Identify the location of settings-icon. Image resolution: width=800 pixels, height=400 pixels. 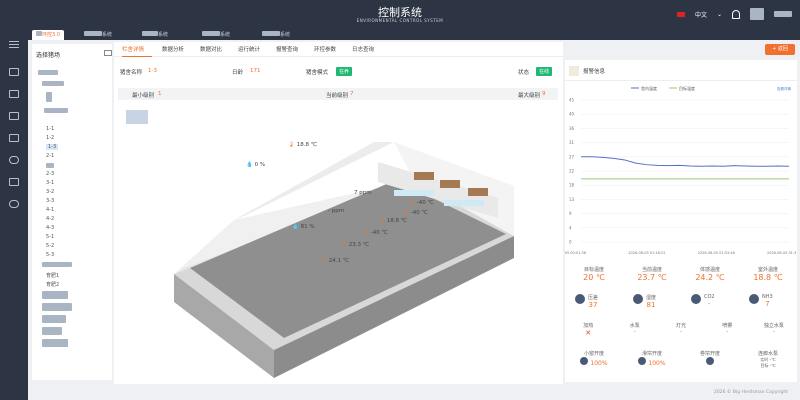
(14, 138).